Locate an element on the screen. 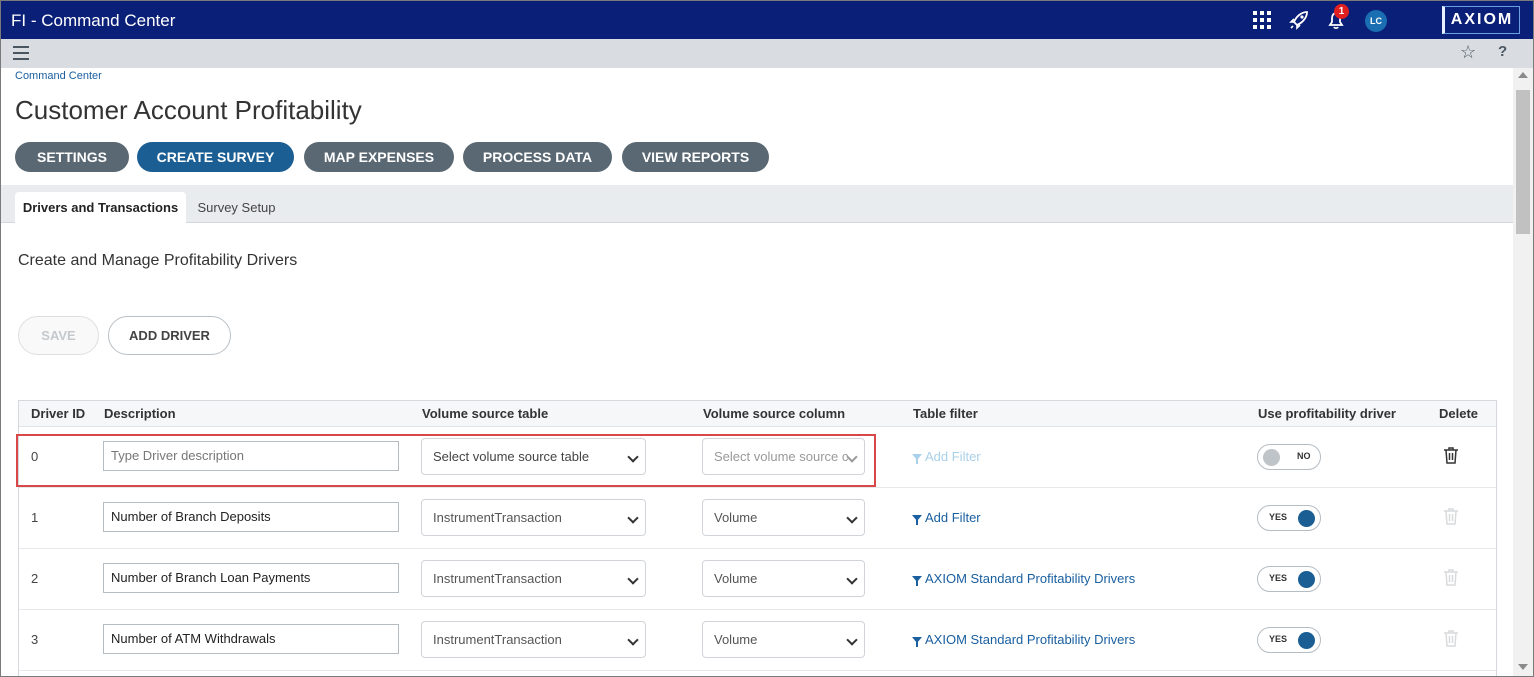 The height and width of the screenshot is (677, 1534). scrollbar-thumb is located at coordinates (1523, 162).